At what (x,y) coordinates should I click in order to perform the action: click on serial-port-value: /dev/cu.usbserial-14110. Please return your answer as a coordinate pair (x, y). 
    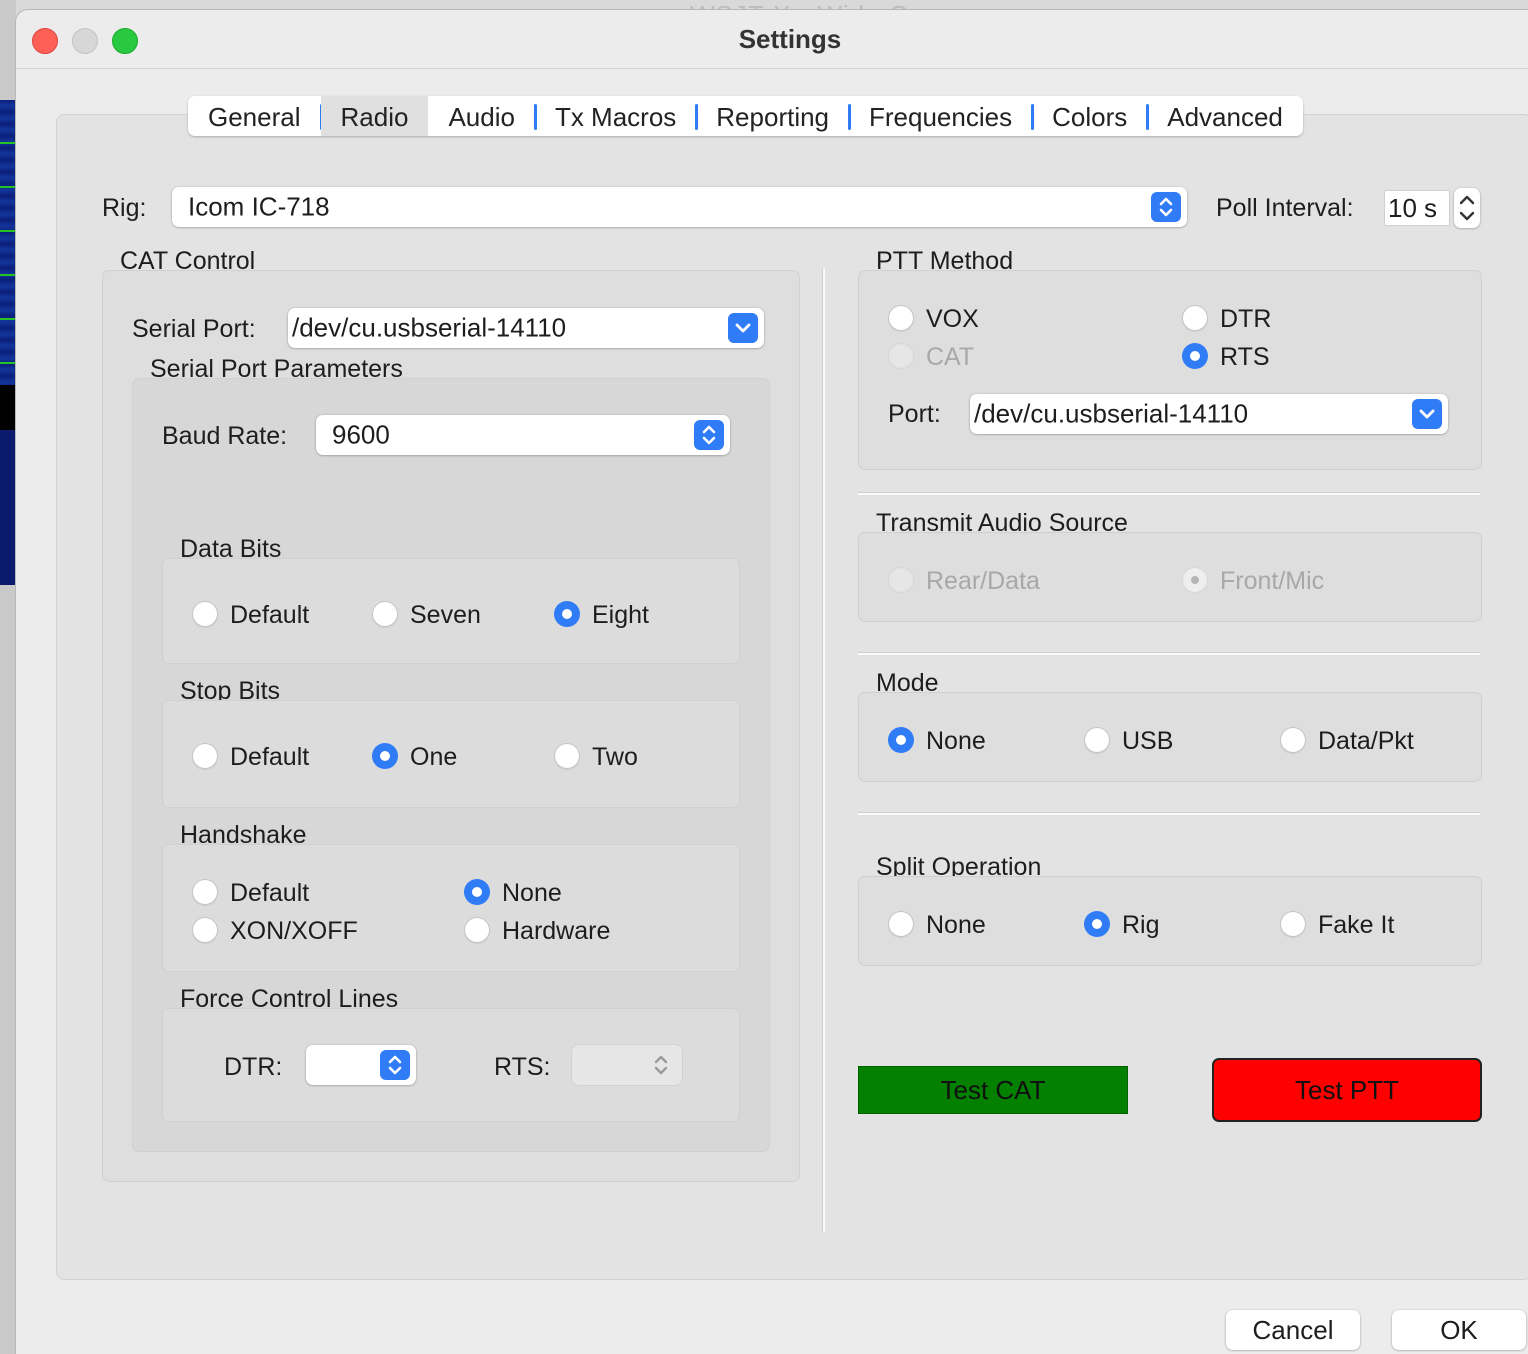
    Looking at the image, I should click on (429, 327).